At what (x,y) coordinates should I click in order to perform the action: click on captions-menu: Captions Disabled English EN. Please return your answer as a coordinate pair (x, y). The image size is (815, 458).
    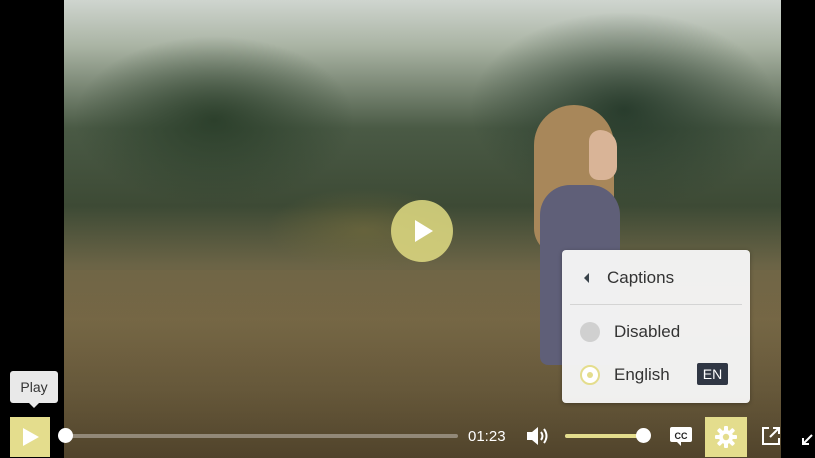
    Looking at the image, I should click on (656, 326).